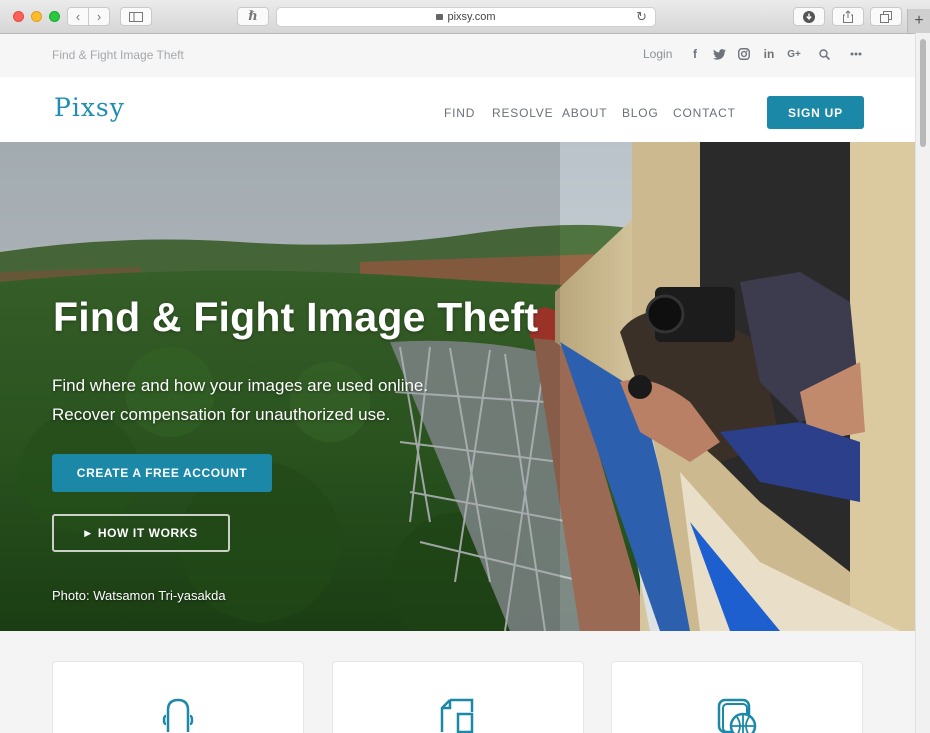  I want to click on url-text: pixsy.com, so click(471, 17).